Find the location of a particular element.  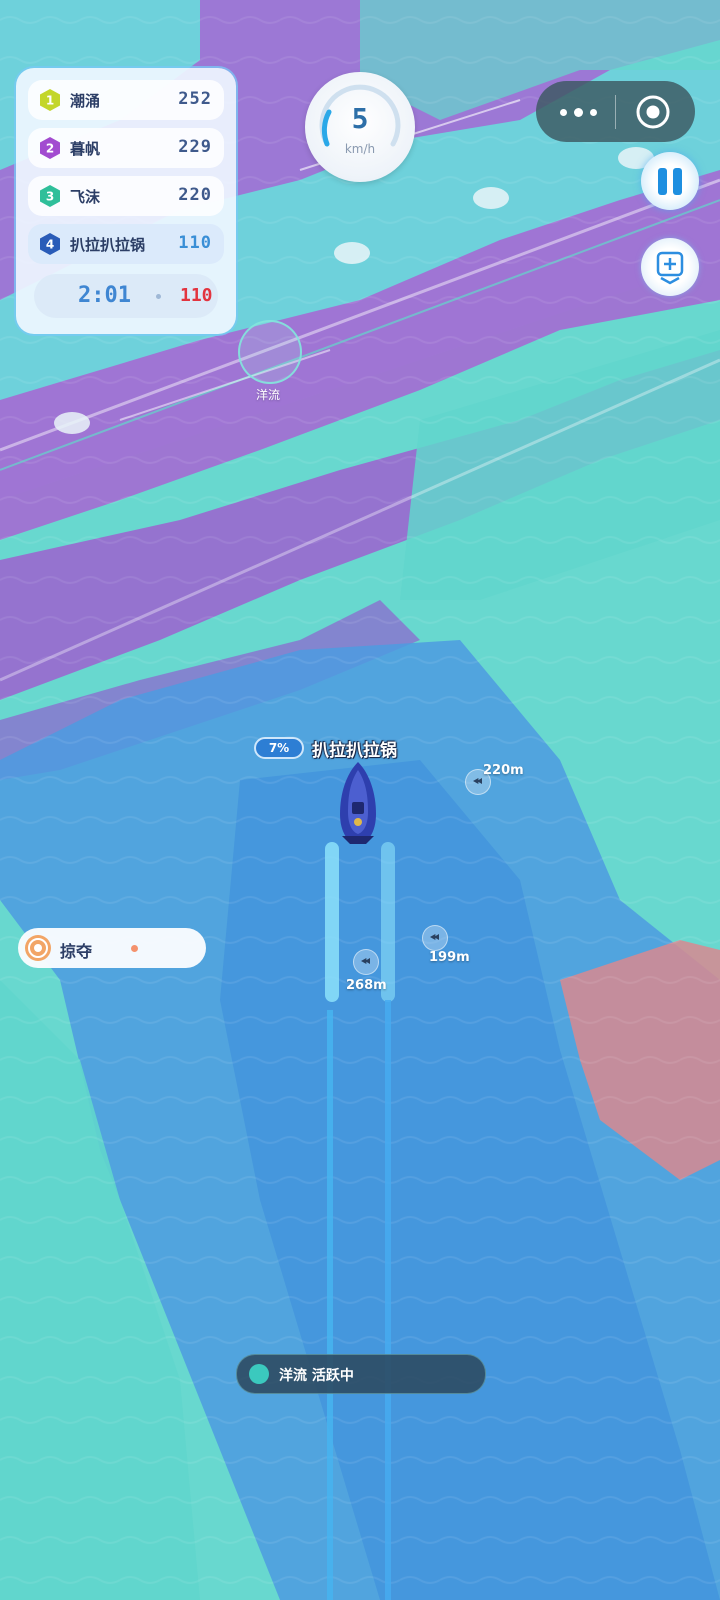

player-score: 229 is located at coordinates (195, 147).